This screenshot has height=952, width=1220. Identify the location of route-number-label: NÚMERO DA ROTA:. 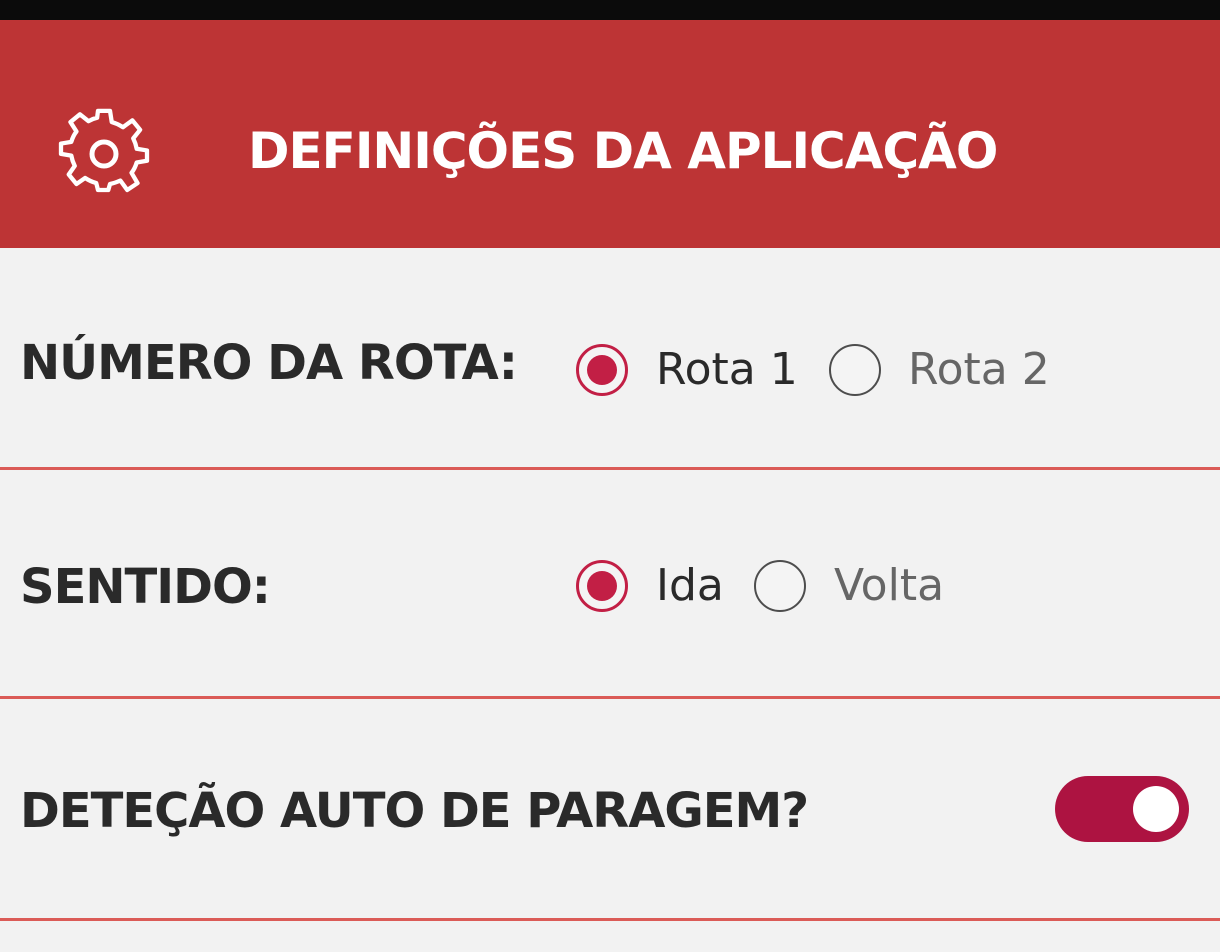
(269, 363).